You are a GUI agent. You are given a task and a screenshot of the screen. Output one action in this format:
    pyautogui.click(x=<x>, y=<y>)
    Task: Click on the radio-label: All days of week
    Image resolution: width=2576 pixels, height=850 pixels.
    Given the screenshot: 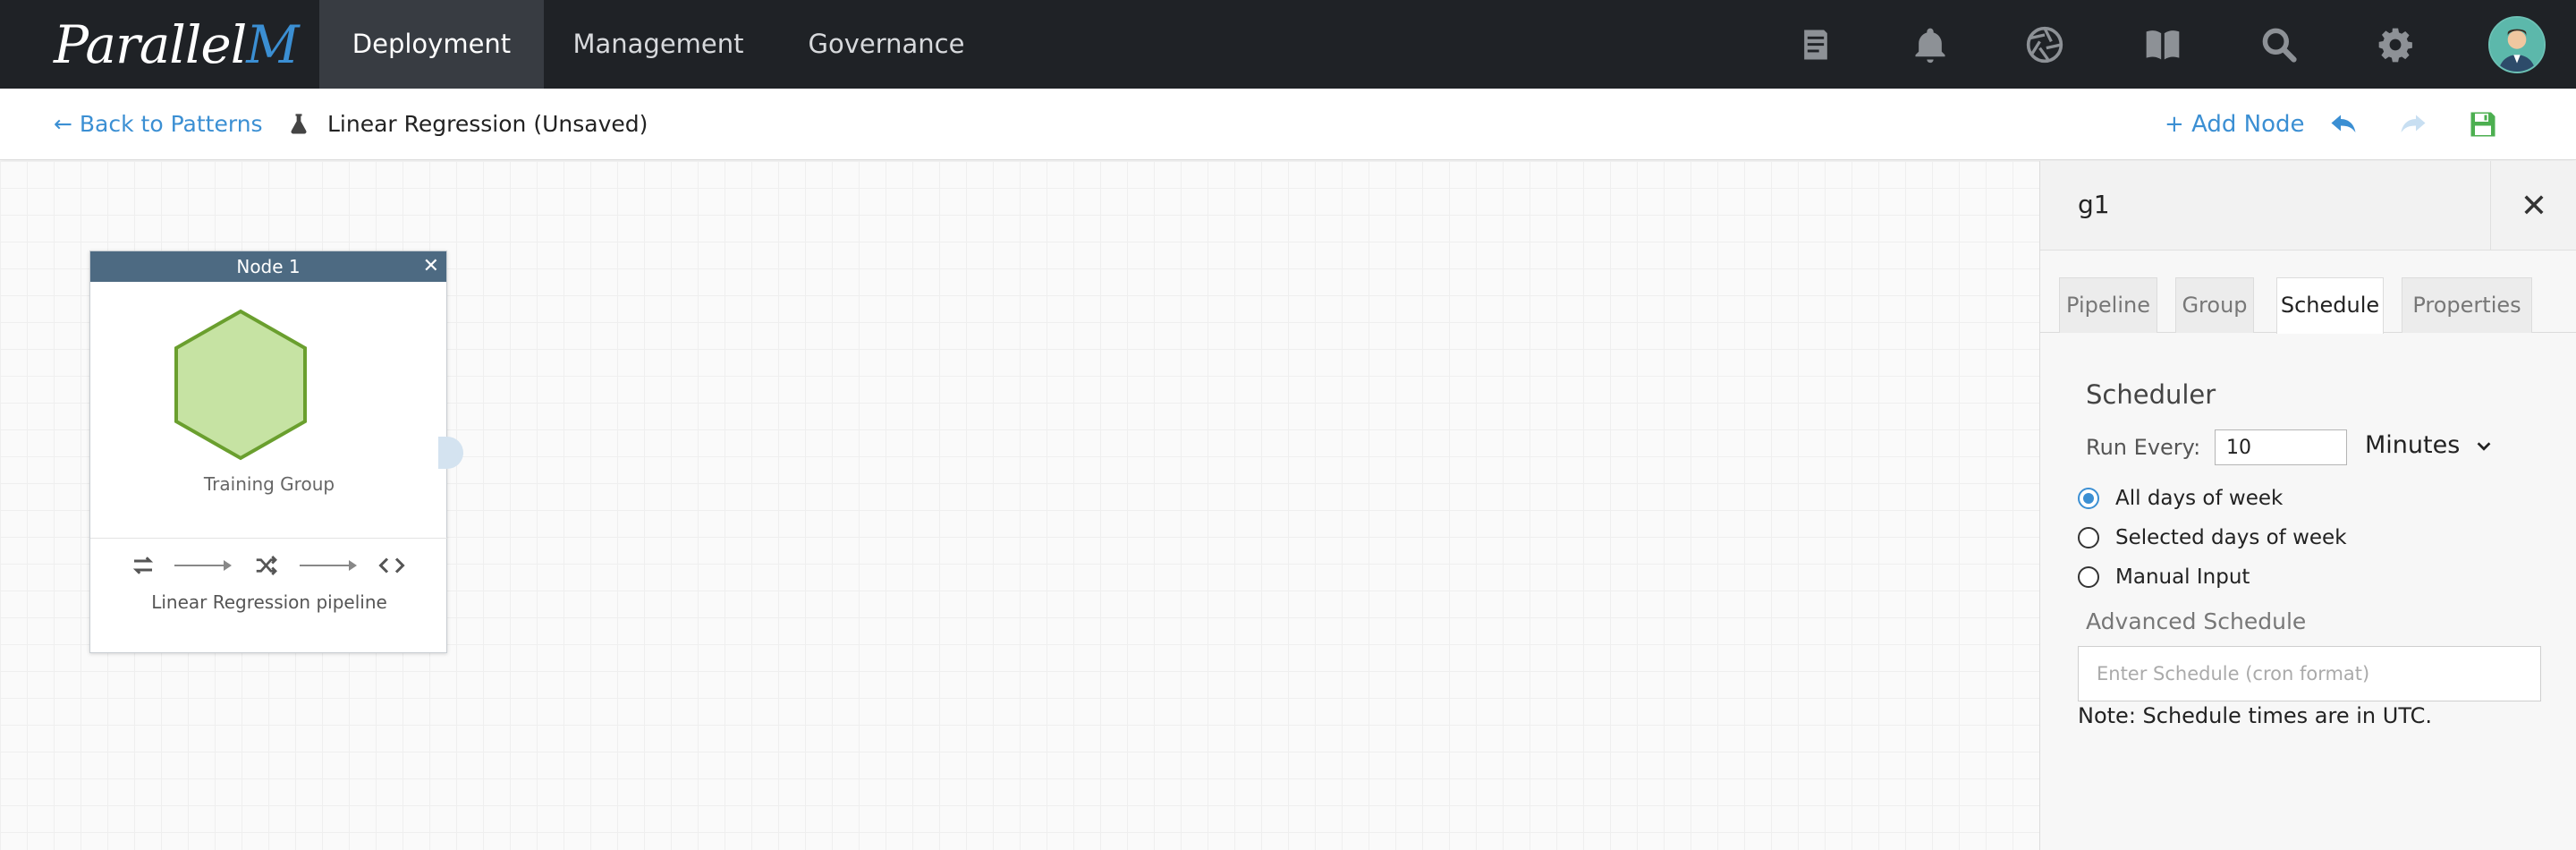 What is the action you would take?
    pyautogui.click(x=2199, y=498)
    